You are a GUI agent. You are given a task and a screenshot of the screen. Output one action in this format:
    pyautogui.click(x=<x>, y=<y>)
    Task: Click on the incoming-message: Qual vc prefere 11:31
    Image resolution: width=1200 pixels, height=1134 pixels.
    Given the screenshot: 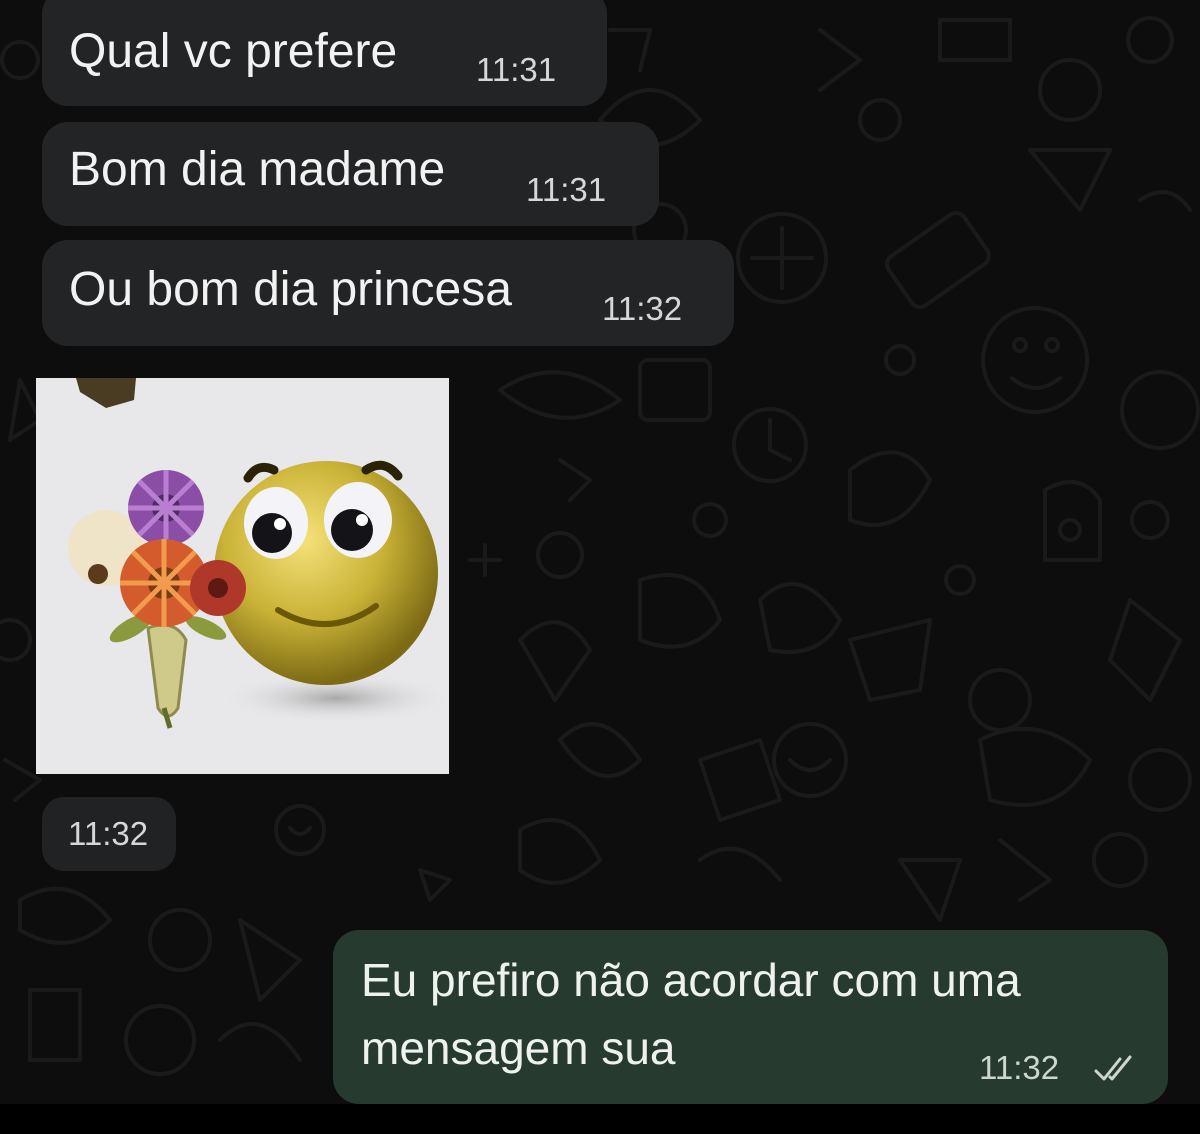 What is the action you would take?
    pyautogui.click(x=324, y=53)
    